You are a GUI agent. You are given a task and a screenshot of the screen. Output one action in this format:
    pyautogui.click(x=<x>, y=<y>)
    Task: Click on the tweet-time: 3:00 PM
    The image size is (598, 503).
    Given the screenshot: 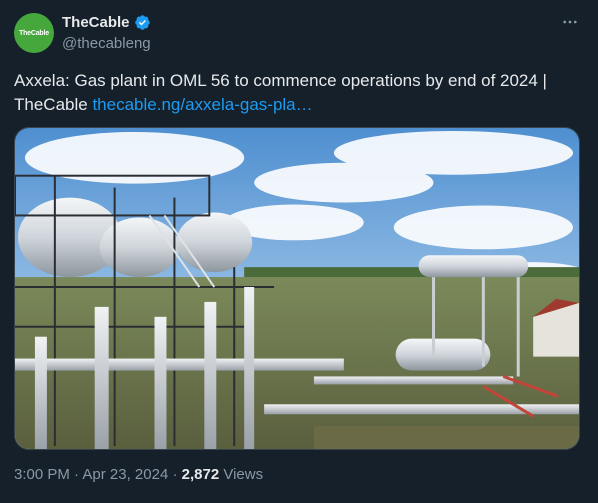 What is the action you would take?
    pyautogui.click(x=42, y=474)
    